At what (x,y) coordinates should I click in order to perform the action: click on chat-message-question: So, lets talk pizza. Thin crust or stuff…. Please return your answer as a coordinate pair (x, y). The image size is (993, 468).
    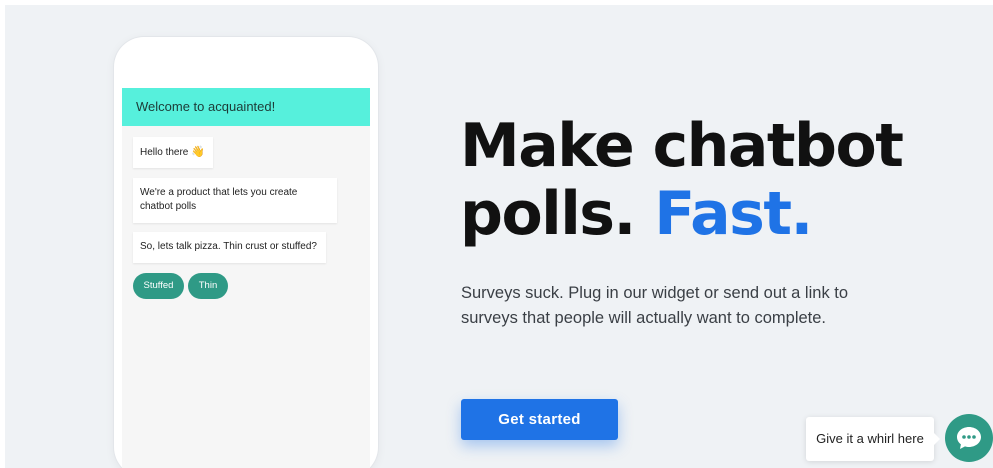
    Looking at the image, I should click on (229, 247).